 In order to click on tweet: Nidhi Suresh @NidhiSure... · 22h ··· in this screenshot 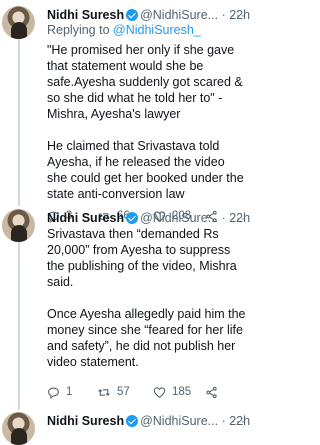, I will do `click(125, 428)`.